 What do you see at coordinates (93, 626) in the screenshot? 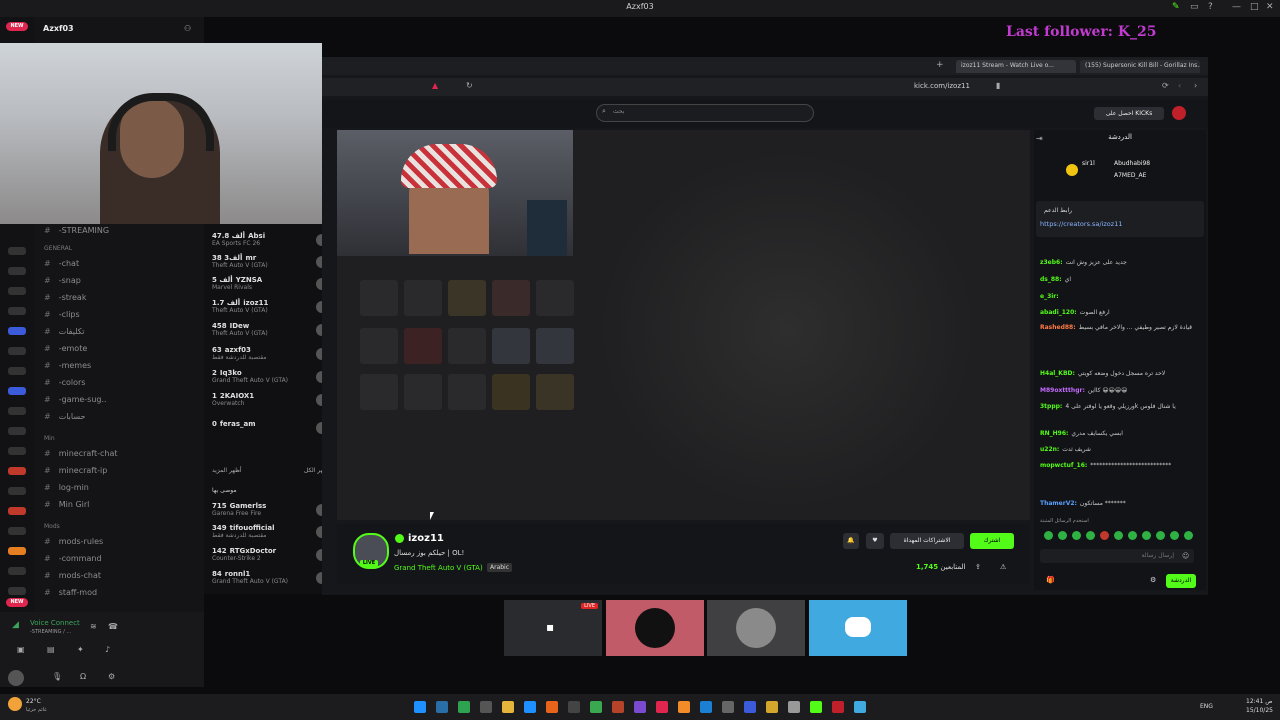
I see `noise-icon: ≋` at bounding box center [93, 626].